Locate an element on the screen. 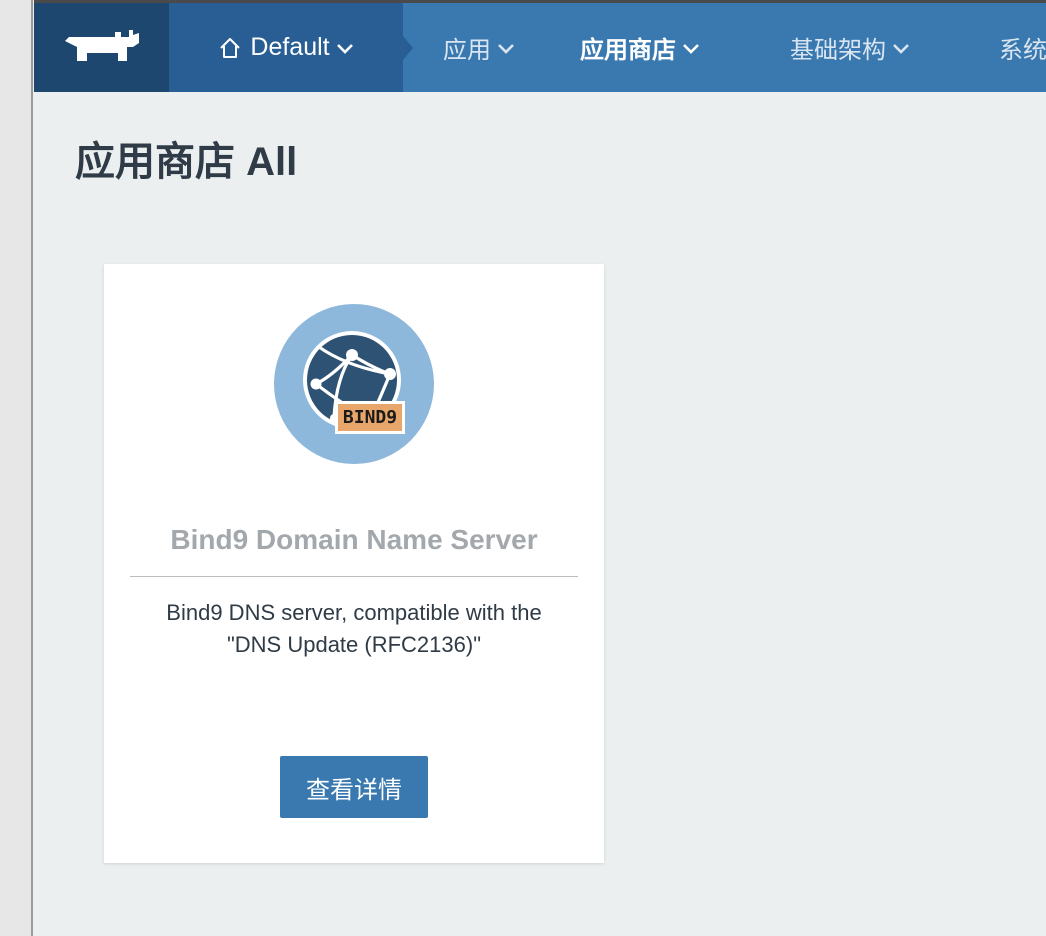 The height and width of the screenshot is (936, 1046). home-icon is located at coordinates (230, 48).